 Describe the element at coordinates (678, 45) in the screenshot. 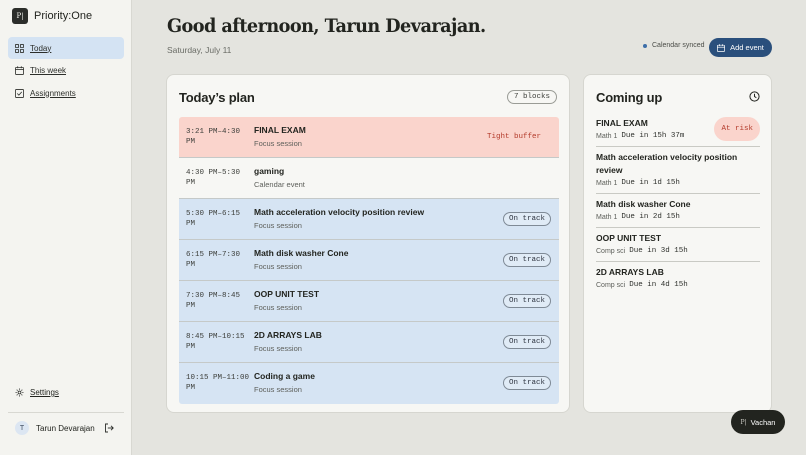

I see `sync-label: Calendar synced` at that location.